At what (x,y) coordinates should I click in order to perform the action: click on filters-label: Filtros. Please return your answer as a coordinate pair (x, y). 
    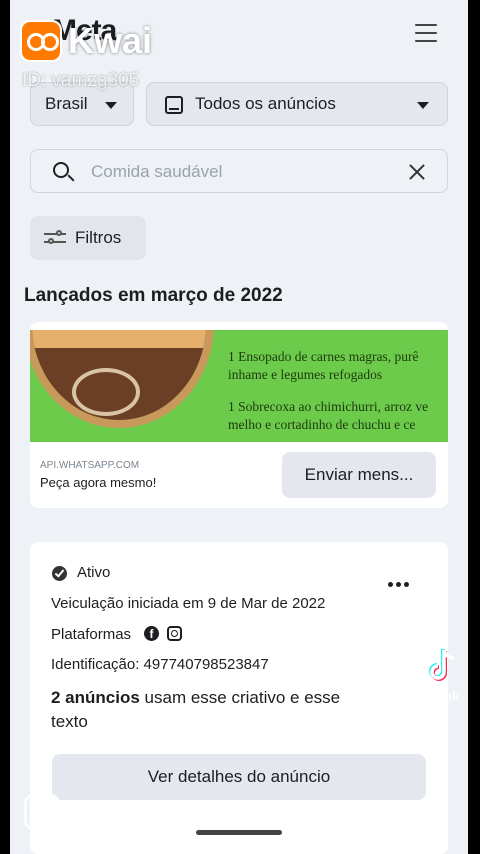
    Looking at the image, I should click on (98, 237).